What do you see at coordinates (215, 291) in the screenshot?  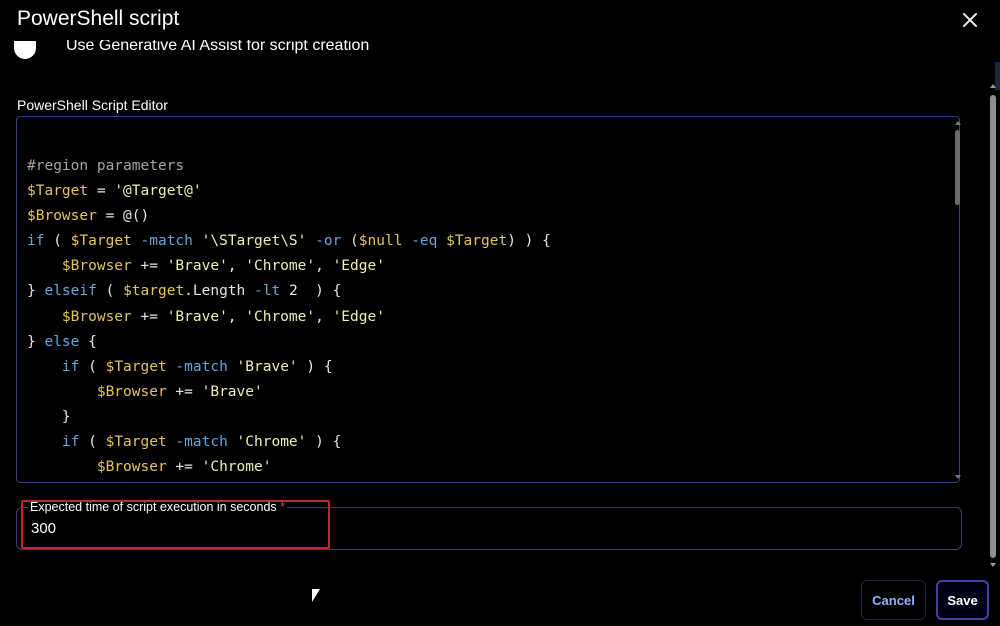 I see `code-token-plain: .Length` at bounding box center [215, 291].